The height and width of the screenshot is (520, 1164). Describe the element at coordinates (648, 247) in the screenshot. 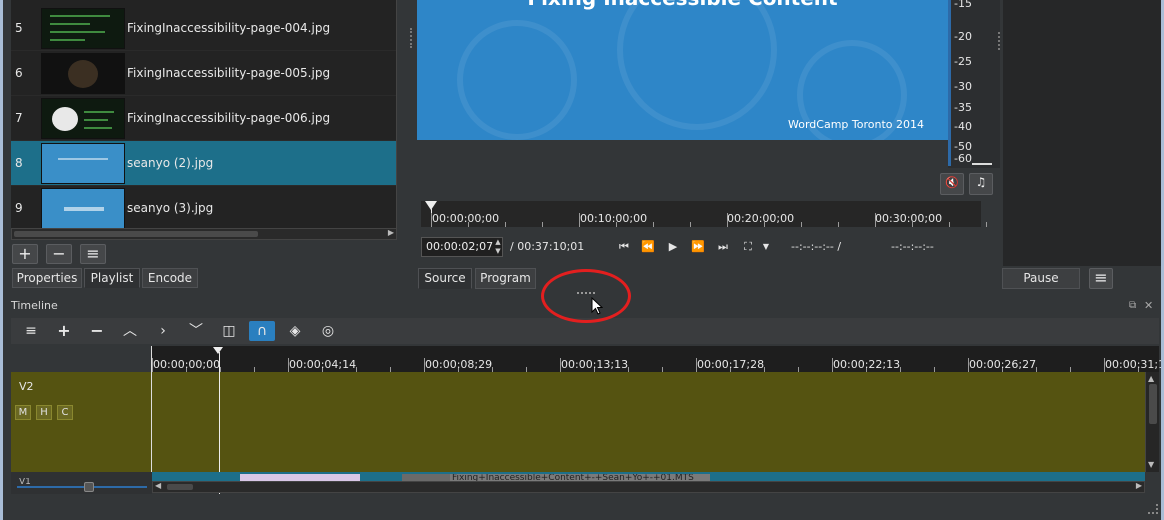

I see `rewind-icon: ⏪` at that location.